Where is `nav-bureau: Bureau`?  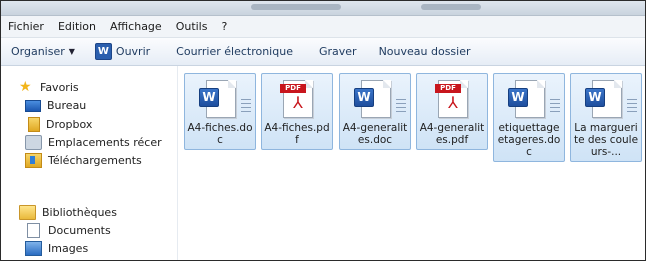 nav-bureau: Bureau is located at coordinates (55, 105).